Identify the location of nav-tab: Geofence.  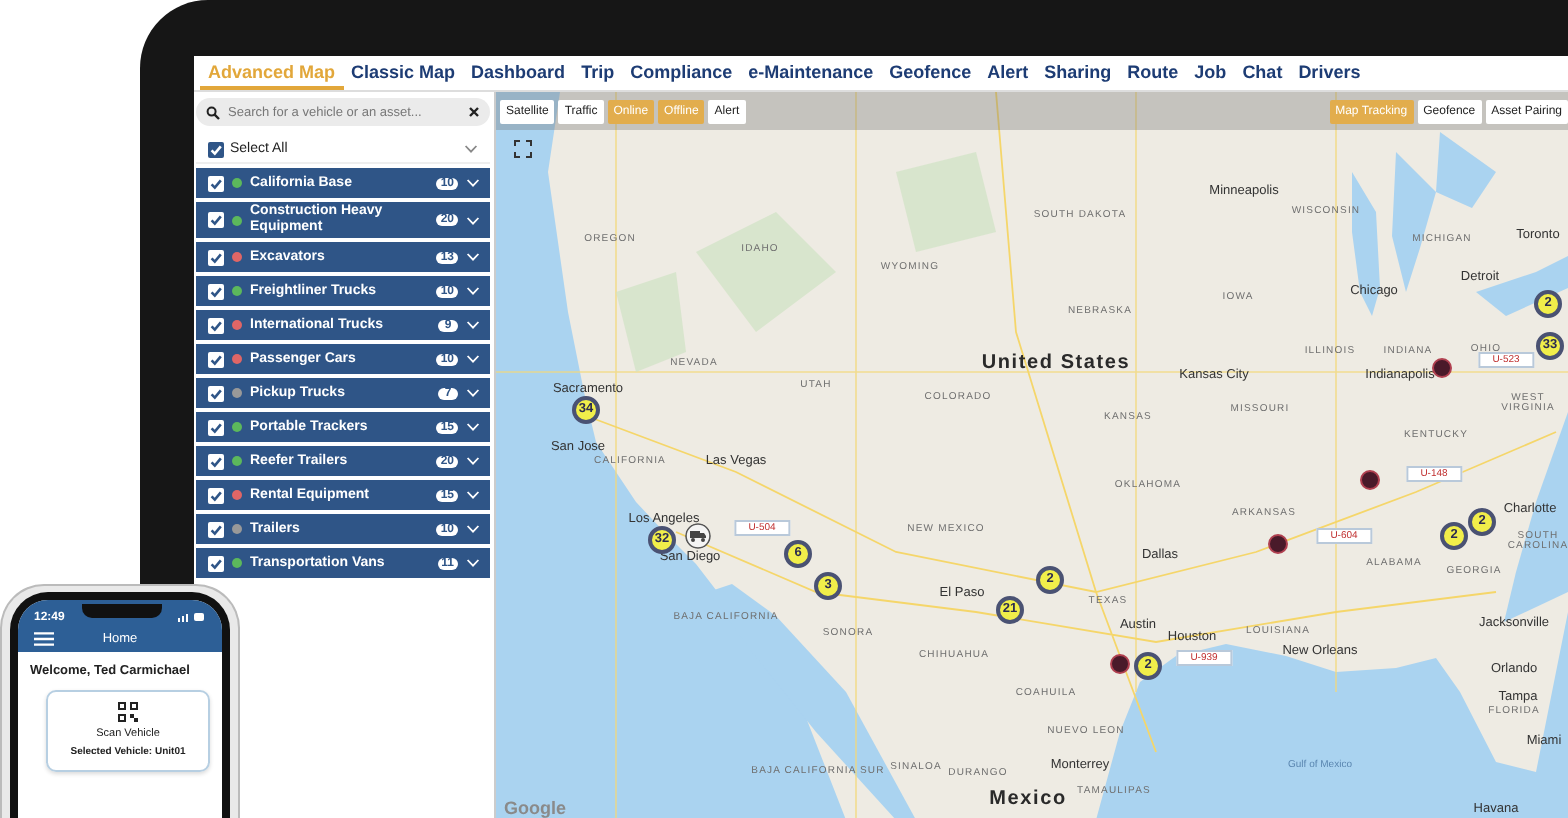
(930, 73).